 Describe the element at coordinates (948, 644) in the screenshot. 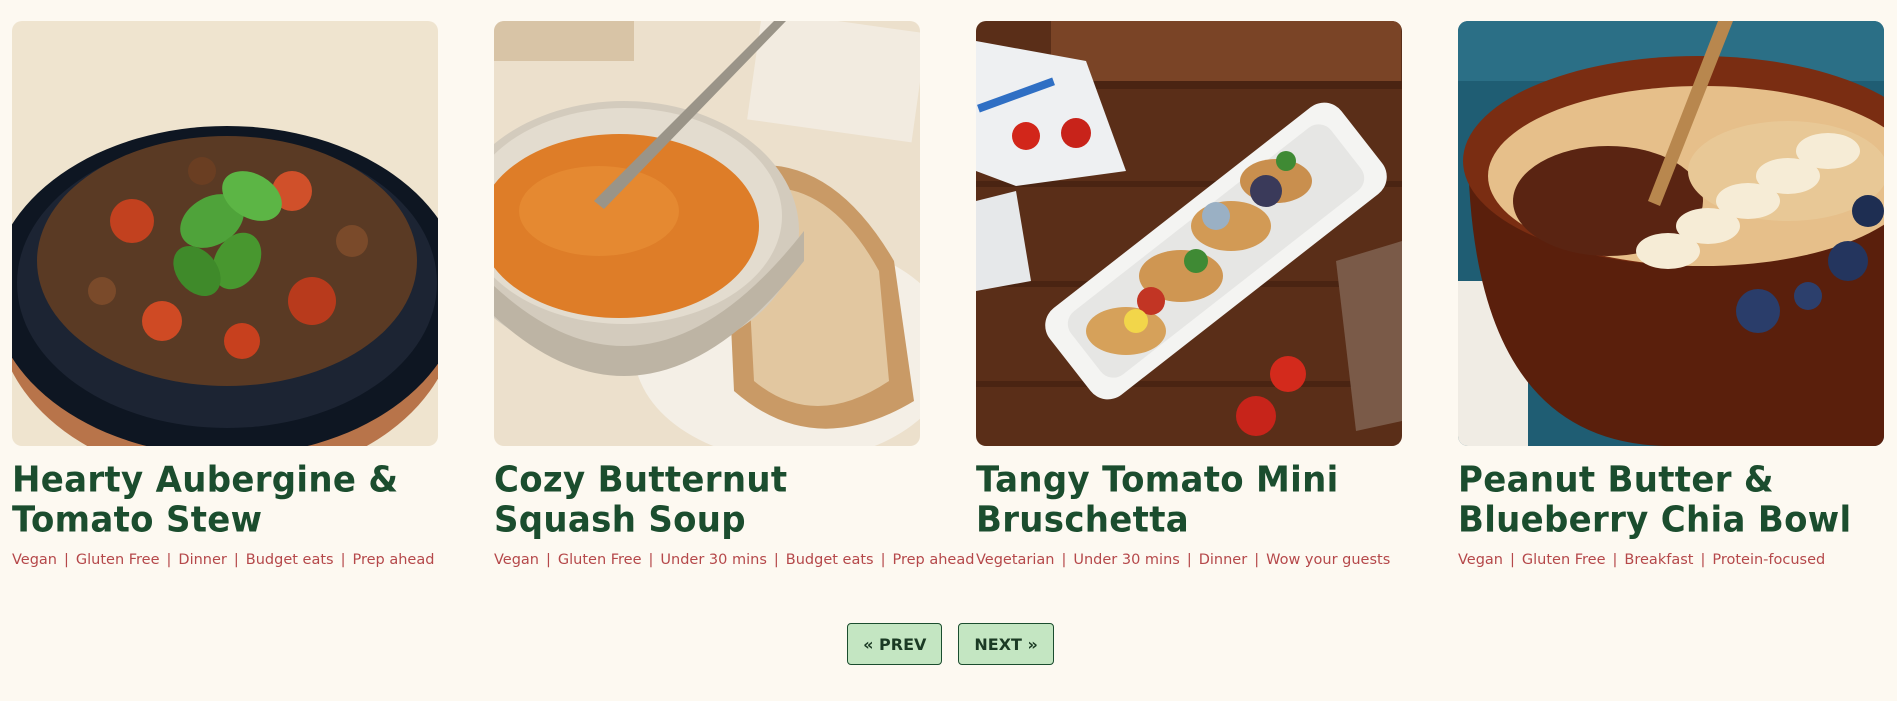

I see `pagination: « PREV NEXT »` at that location.